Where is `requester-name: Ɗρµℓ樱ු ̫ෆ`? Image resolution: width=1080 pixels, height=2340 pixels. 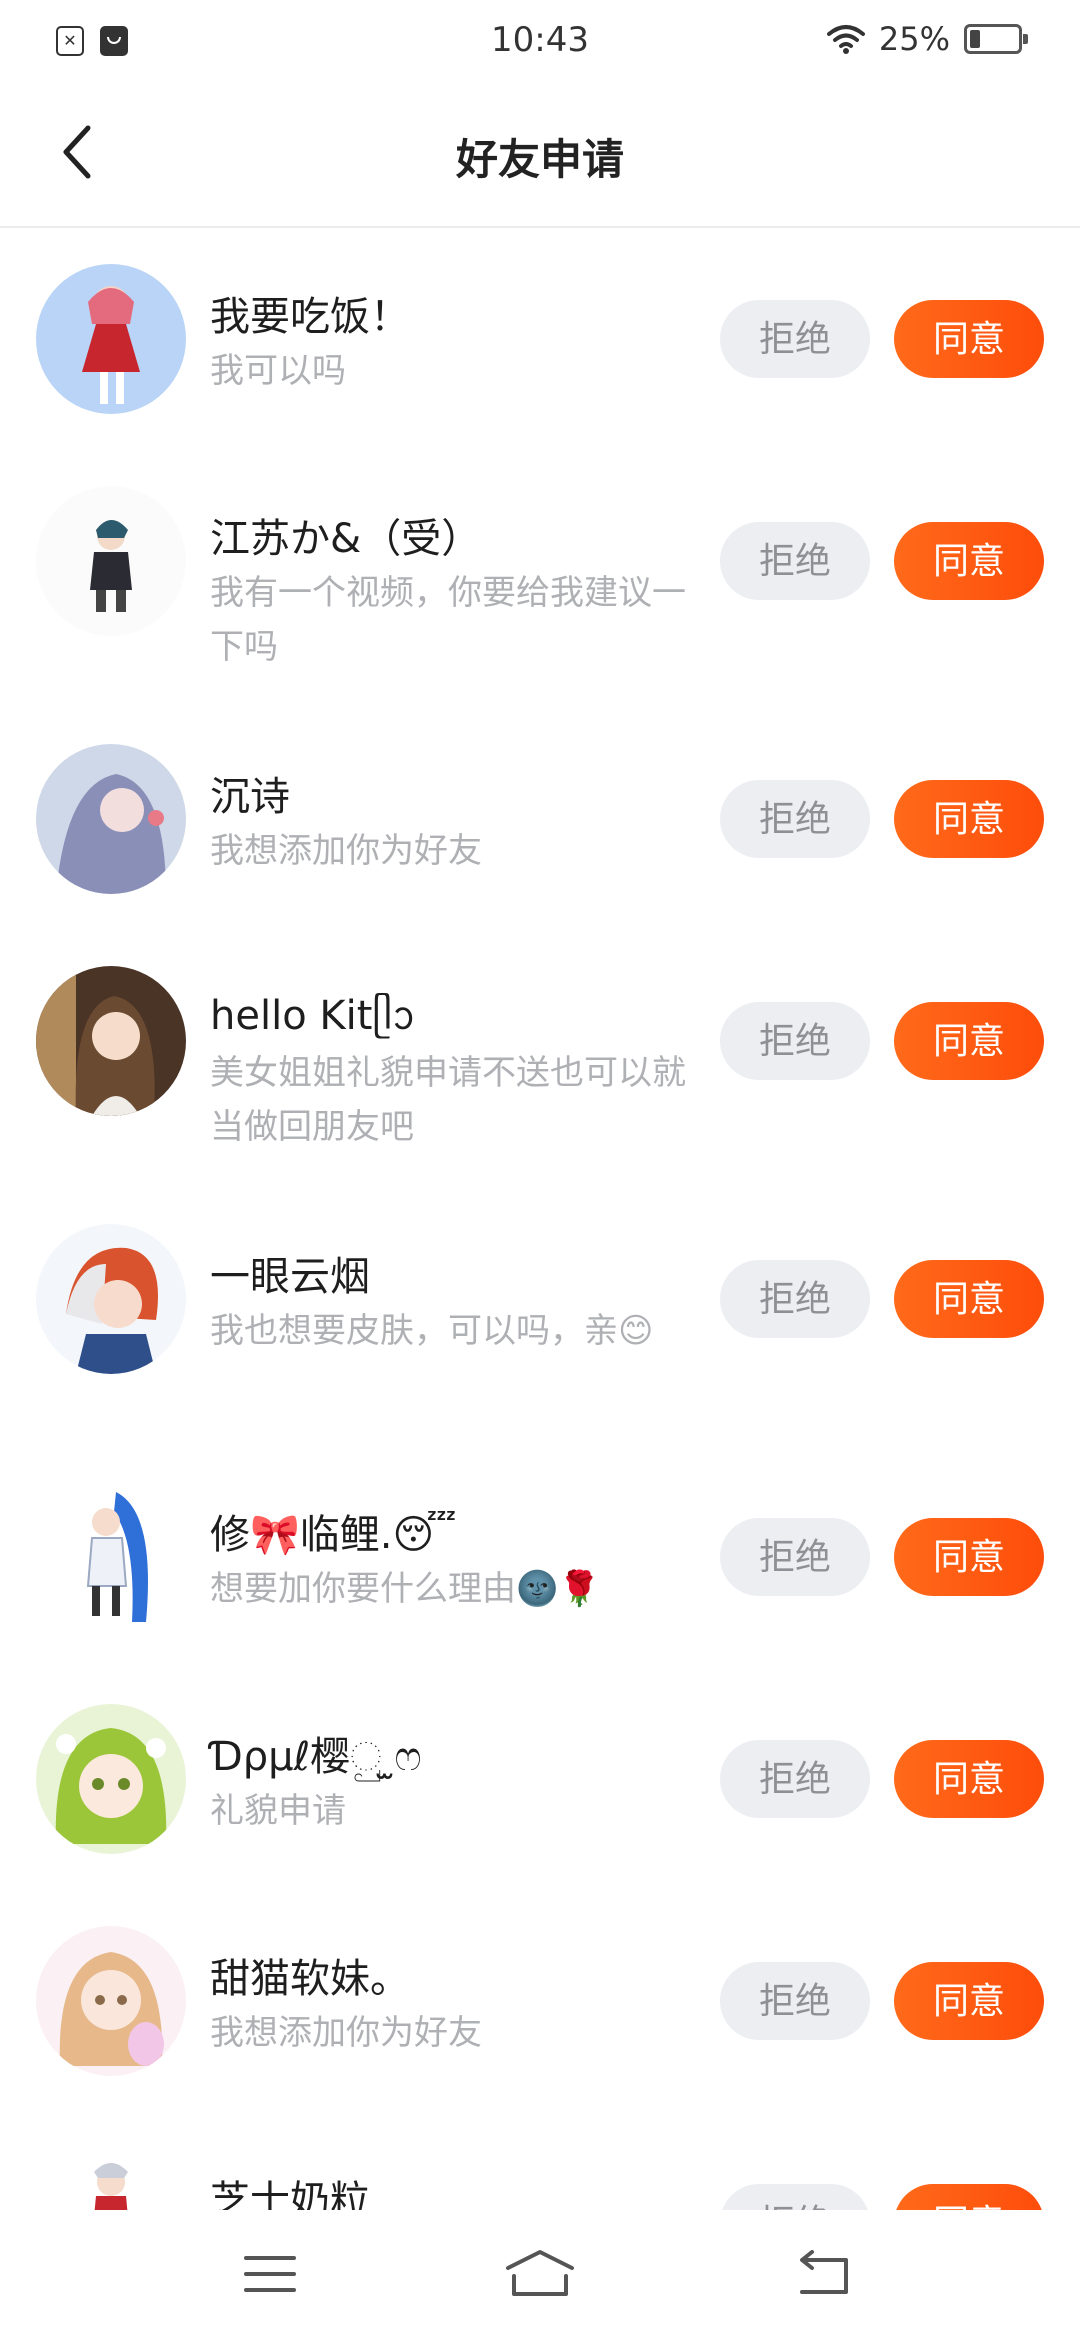
requester-name: Ɗρµℓ樱ු ̫ෆ is located at coordinates (316, 1757).